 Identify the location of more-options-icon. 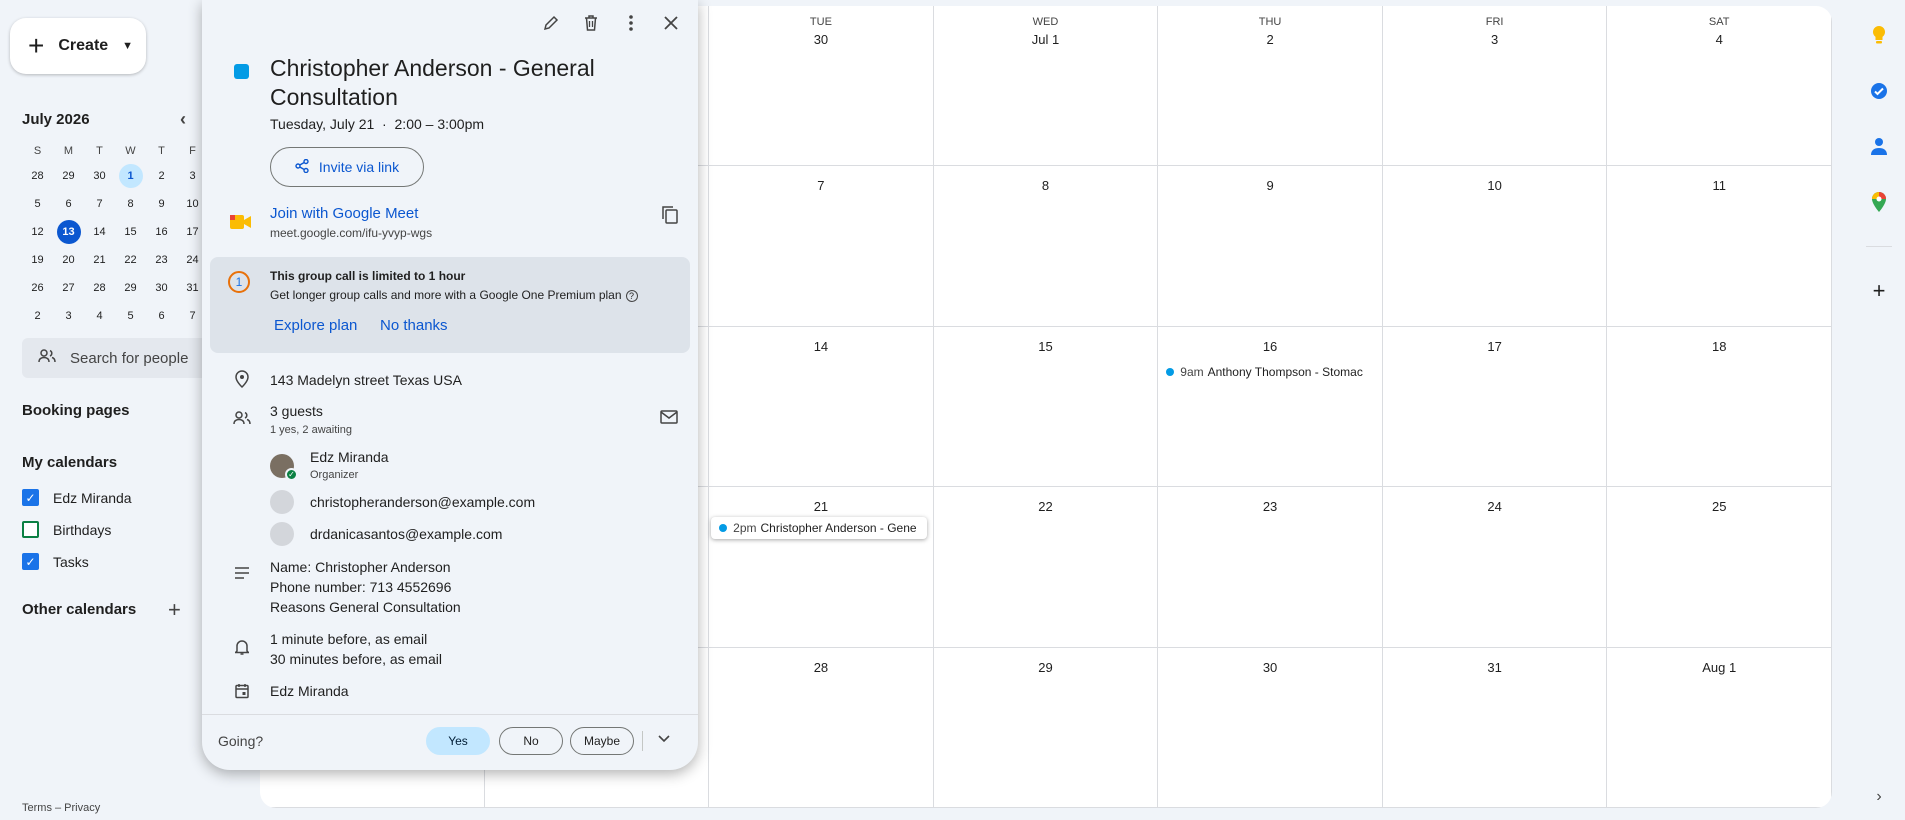
(631, 23).